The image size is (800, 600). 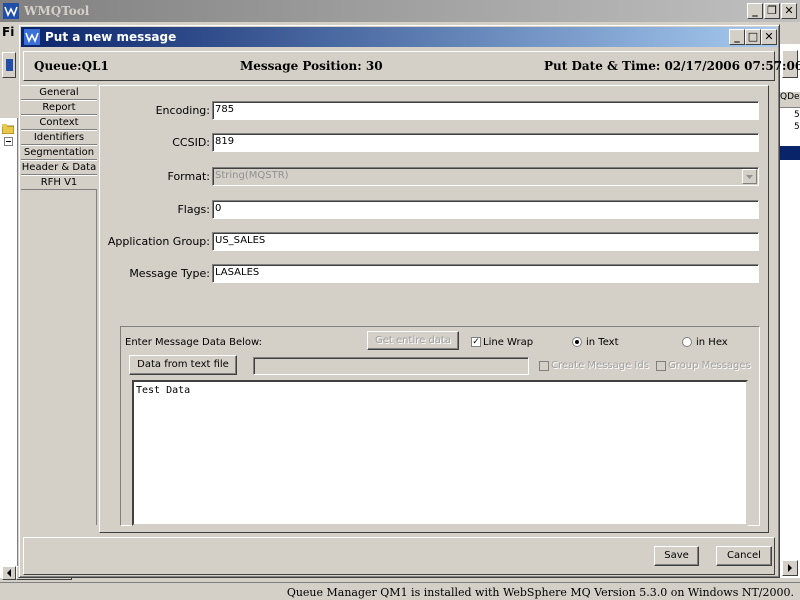 What do you see at coordinates (193, 209) in the screenshot?
I see `flags-label: Flags:` at bounding box center [193, 209].